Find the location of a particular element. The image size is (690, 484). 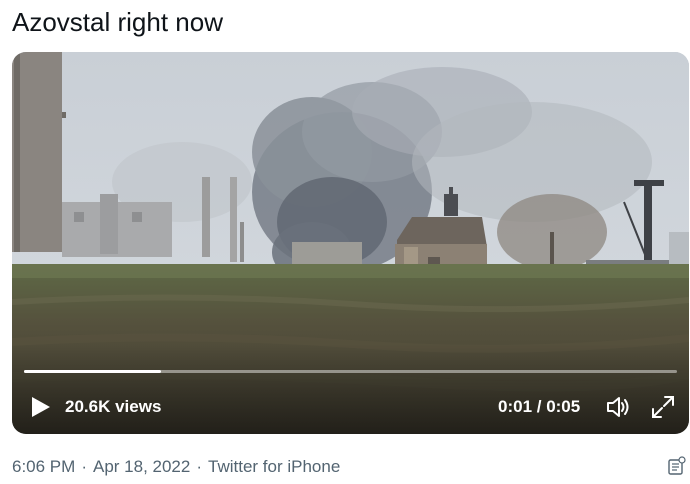

play-icon is located at coordinates (40, 407).